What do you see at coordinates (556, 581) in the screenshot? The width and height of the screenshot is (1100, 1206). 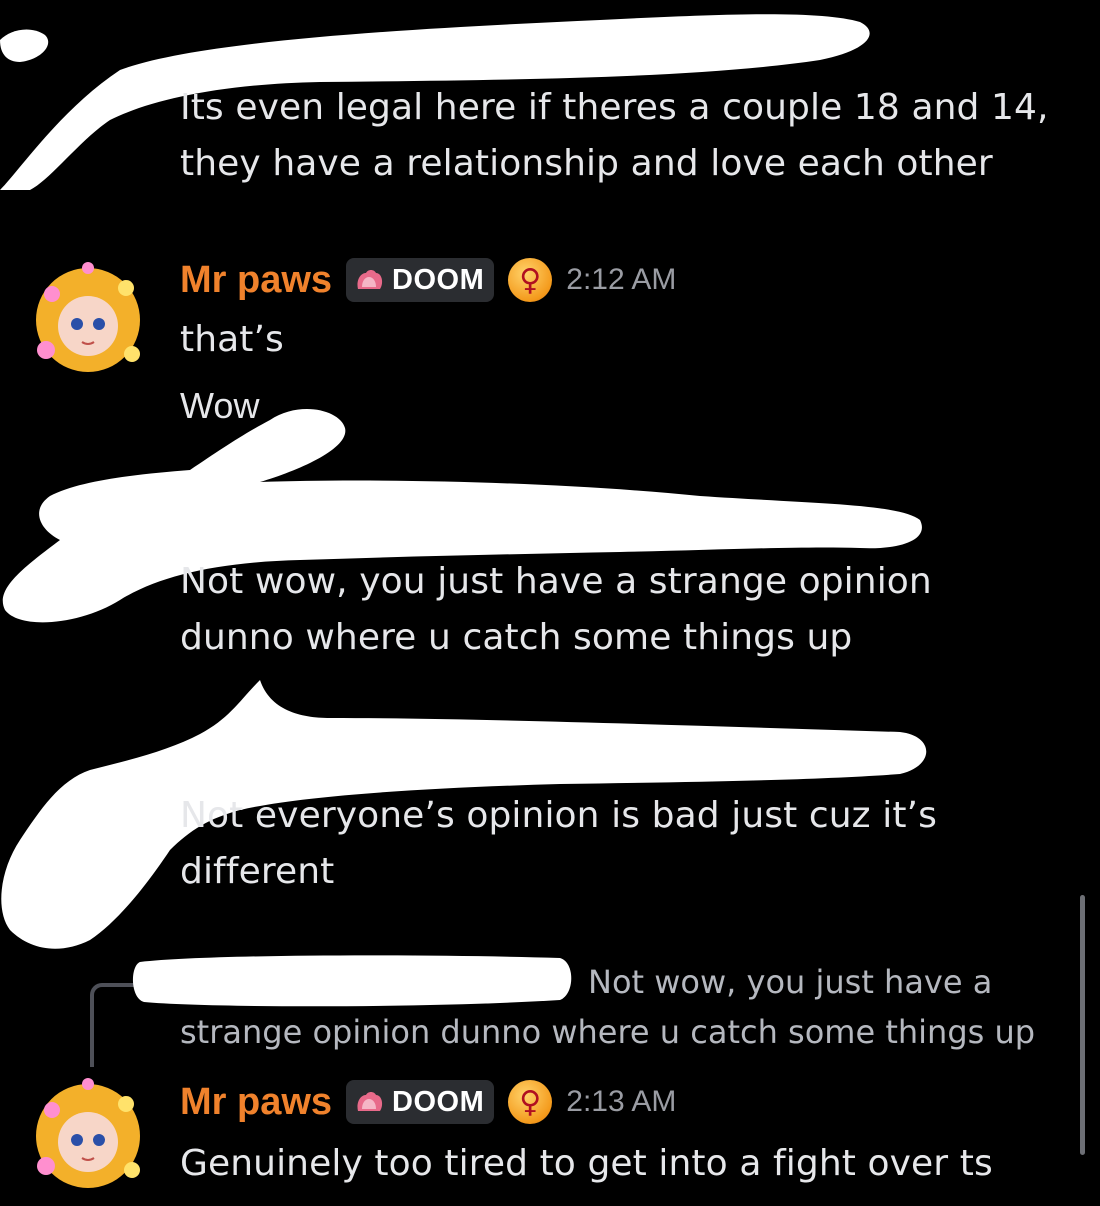 I see `message-line: Not wow, you just have a strange opinion` at bounding box center [556, 581].